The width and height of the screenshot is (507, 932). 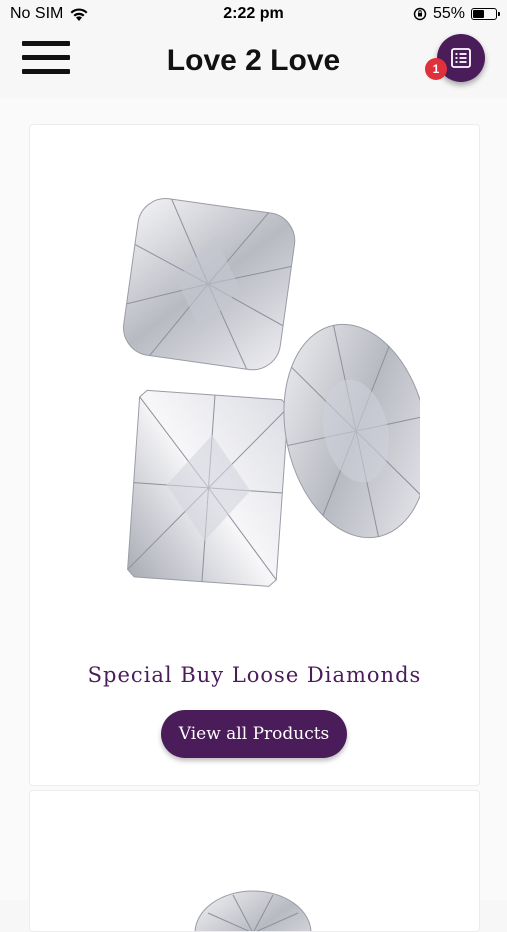 I want to click on product-card, so click(x=254, y=861).